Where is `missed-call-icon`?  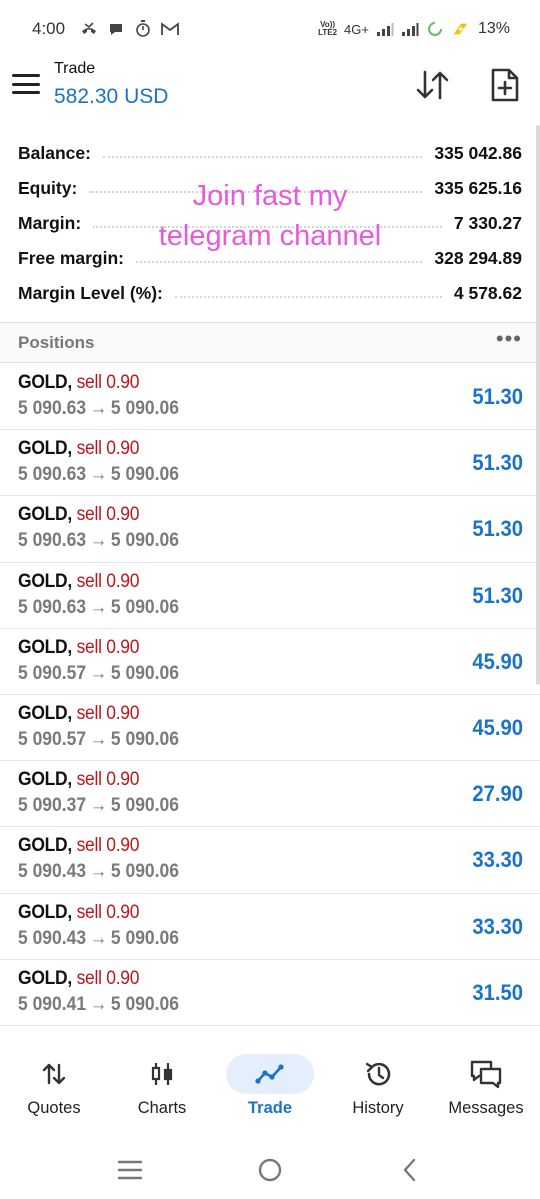
missed-call-icon is located at coordinates (89, 29).